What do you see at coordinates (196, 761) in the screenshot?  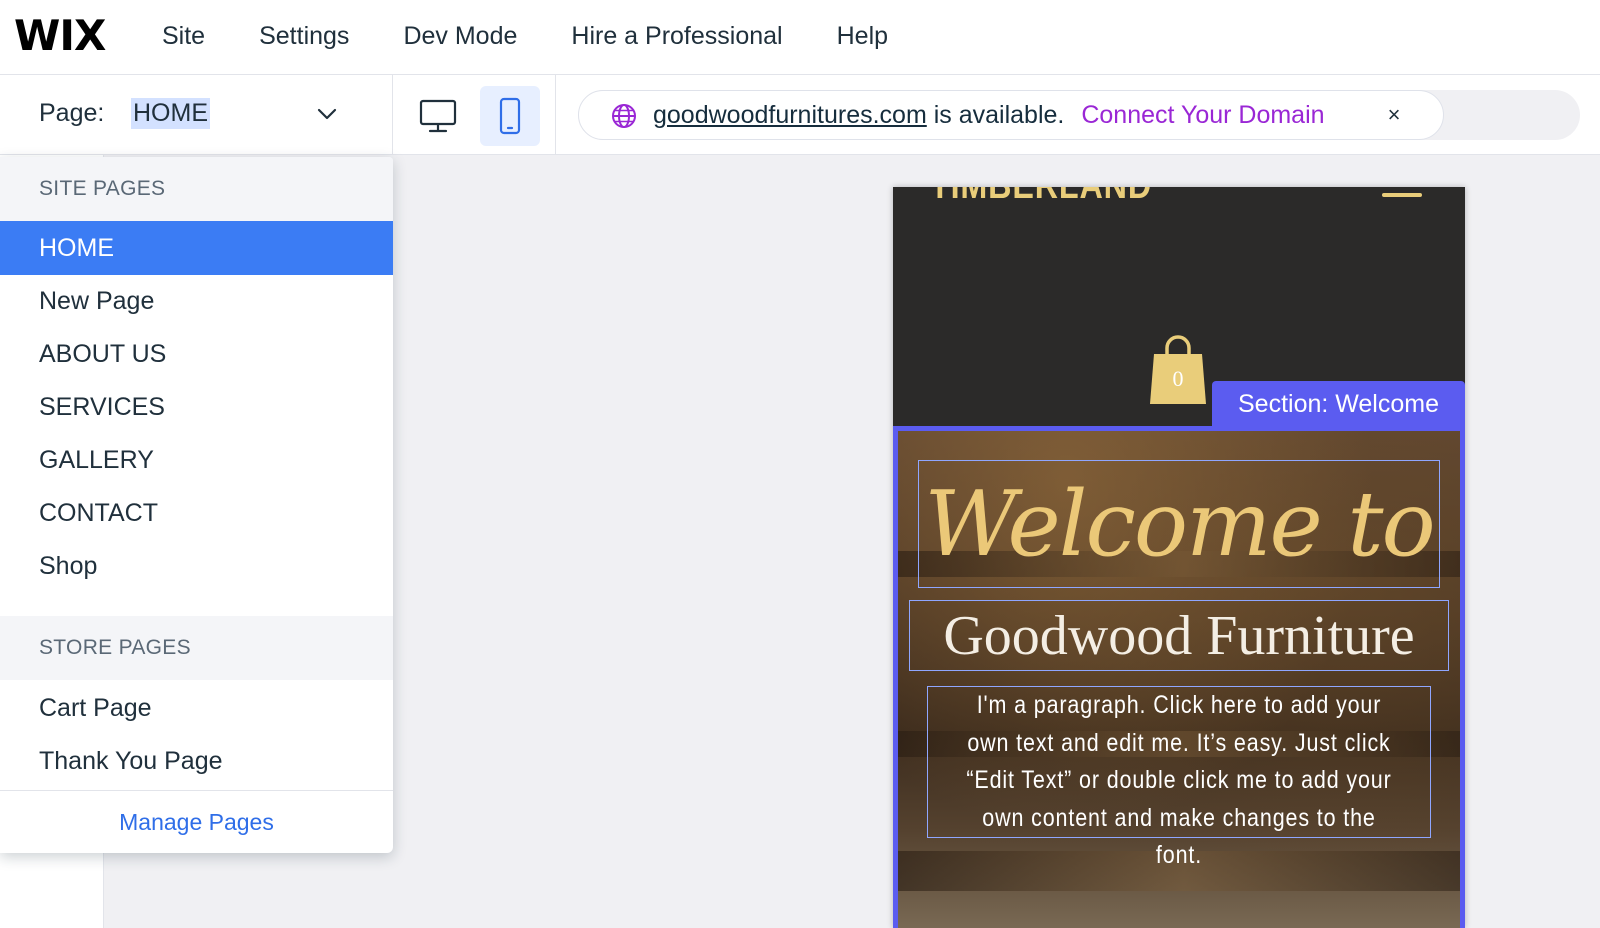 I see `page-item-thank-you: Thank You Page` at bounding box center [196, 761].